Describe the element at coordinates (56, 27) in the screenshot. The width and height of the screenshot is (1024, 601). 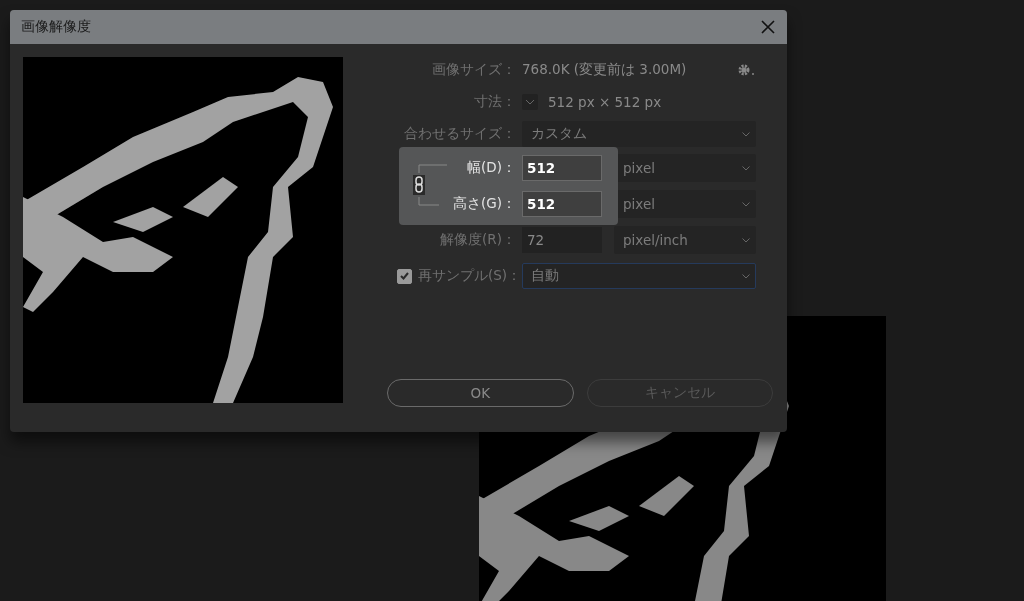
I see `window-title: 画像解像度` at that location.